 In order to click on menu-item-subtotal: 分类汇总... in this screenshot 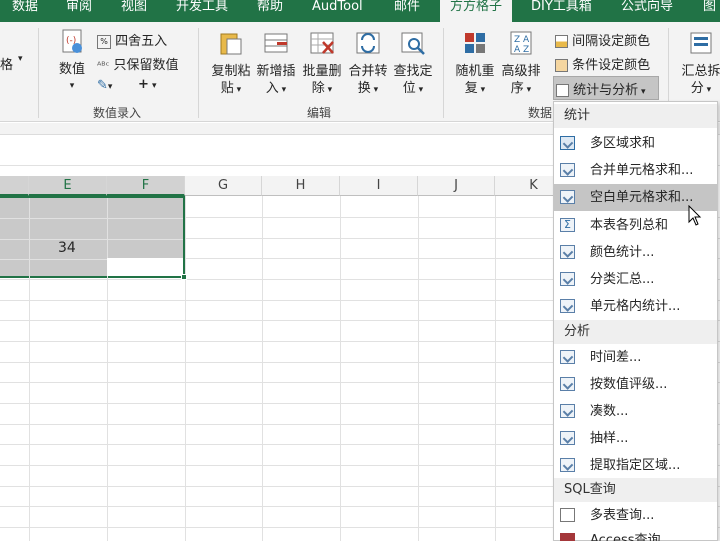, I will do `click(635, 279)`.